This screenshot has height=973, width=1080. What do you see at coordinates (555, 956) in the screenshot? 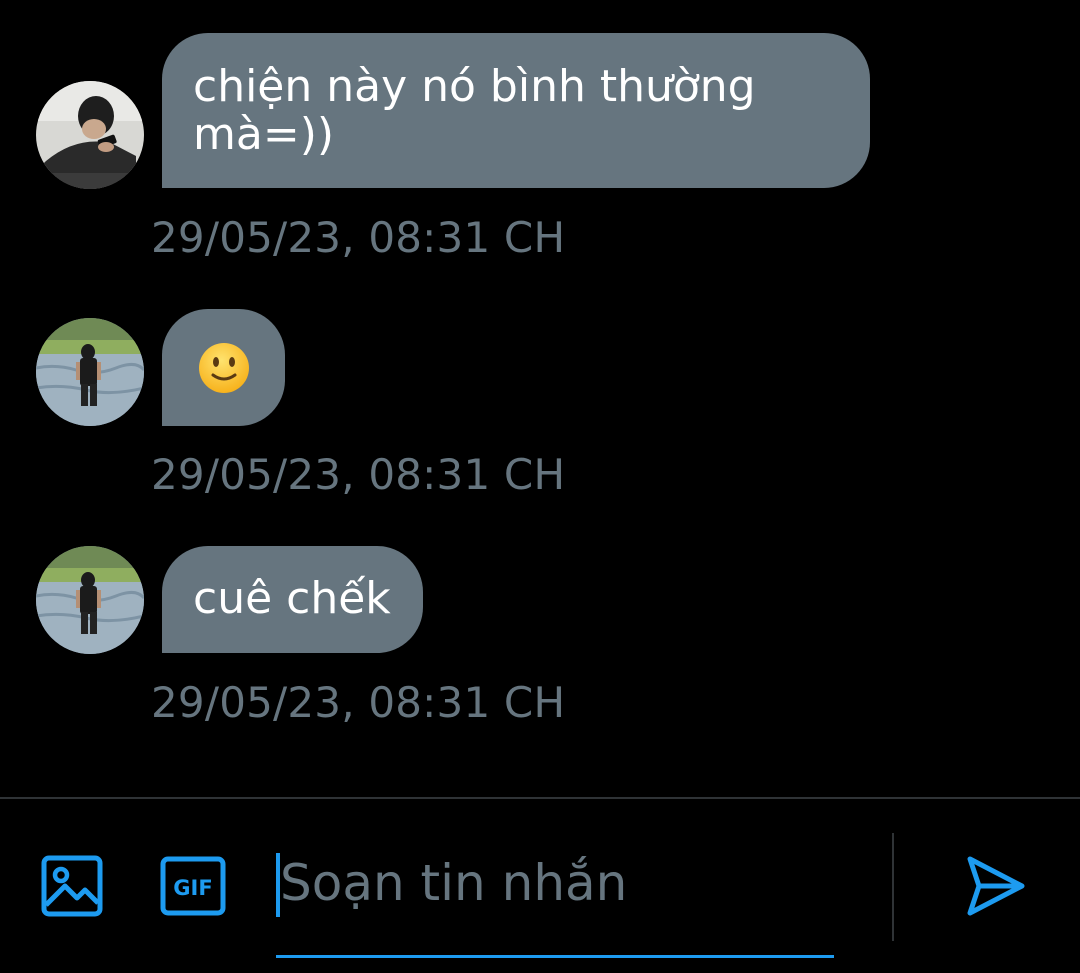
I see `input-focus-underline` at bounding box center [555, 956].